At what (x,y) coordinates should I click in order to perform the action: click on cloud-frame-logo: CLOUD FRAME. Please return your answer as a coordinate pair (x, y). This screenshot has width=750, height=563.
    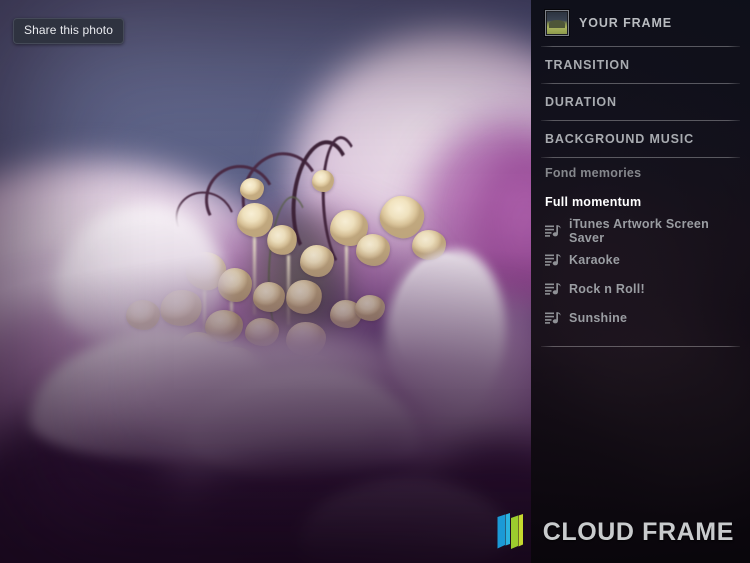
    Looking at the image, I should click on (615, 532).